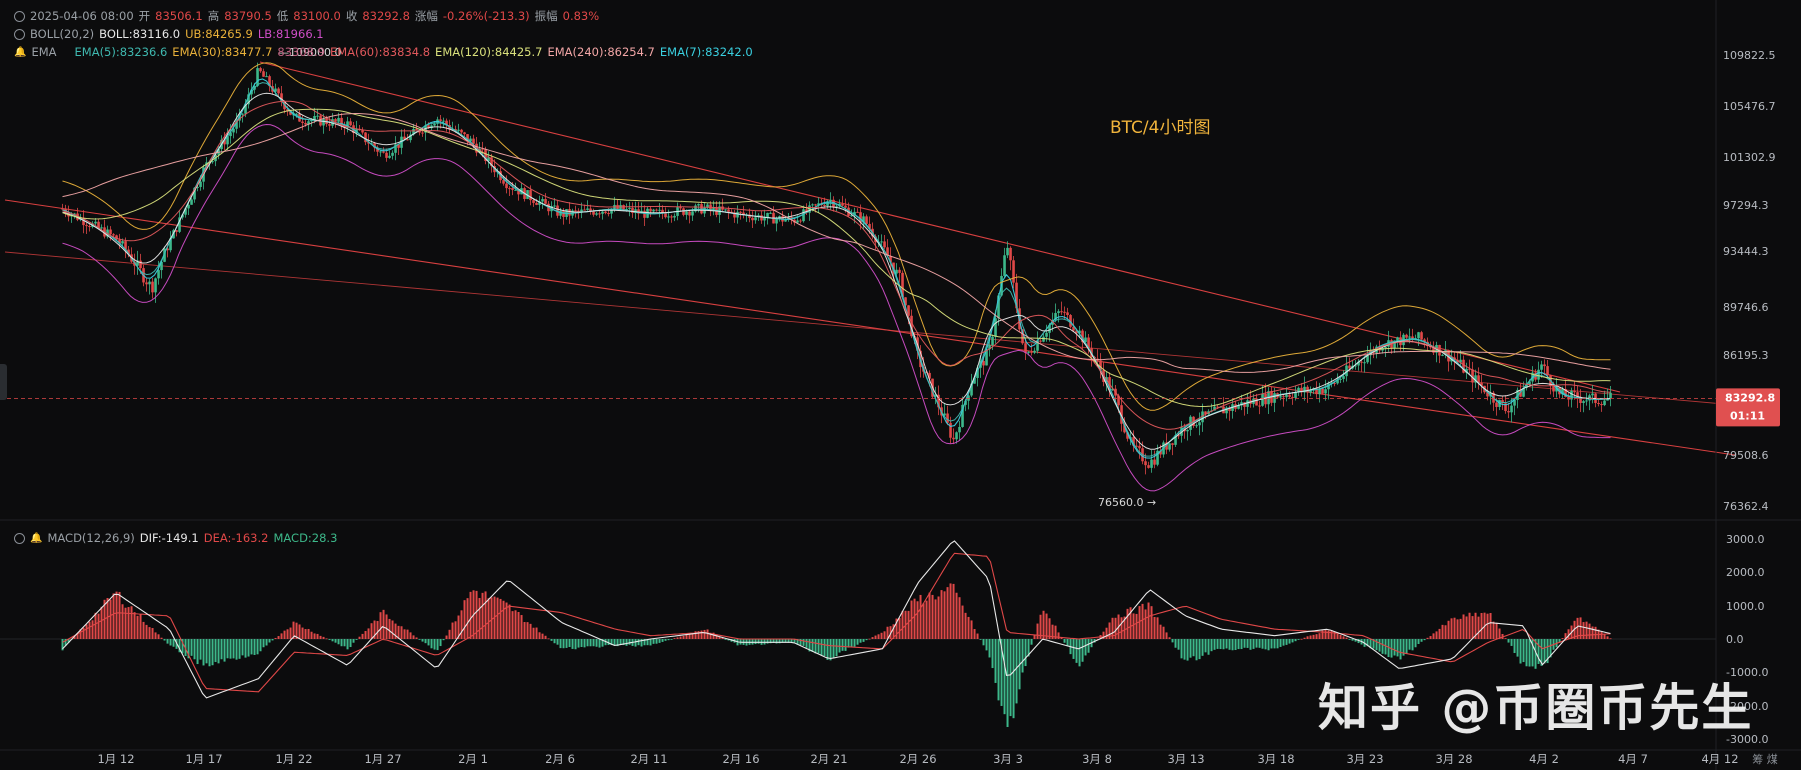  Describe the element at coordinates (1008, 759) in the screenshot. I see `x-tick-label: 3月 3` at that location.